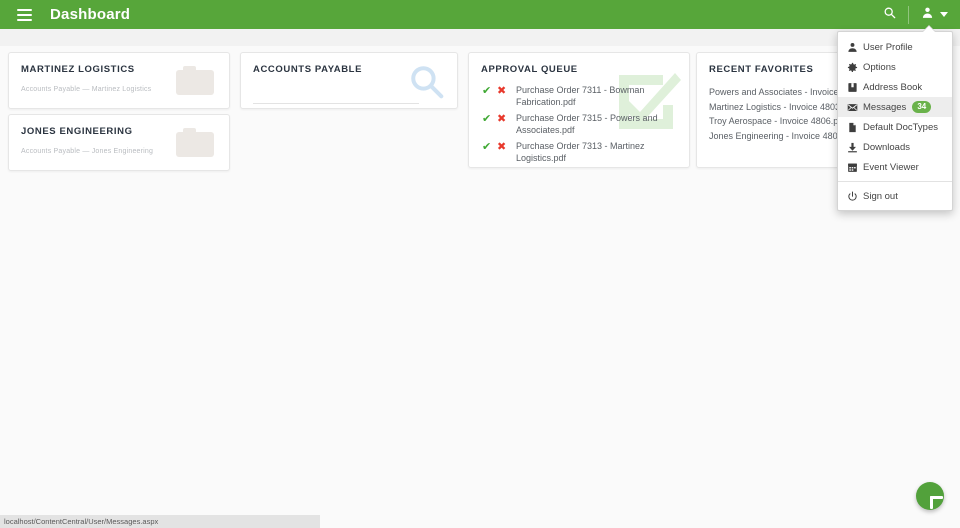  I want to click on dropdown-arrow, so click(929, 29).